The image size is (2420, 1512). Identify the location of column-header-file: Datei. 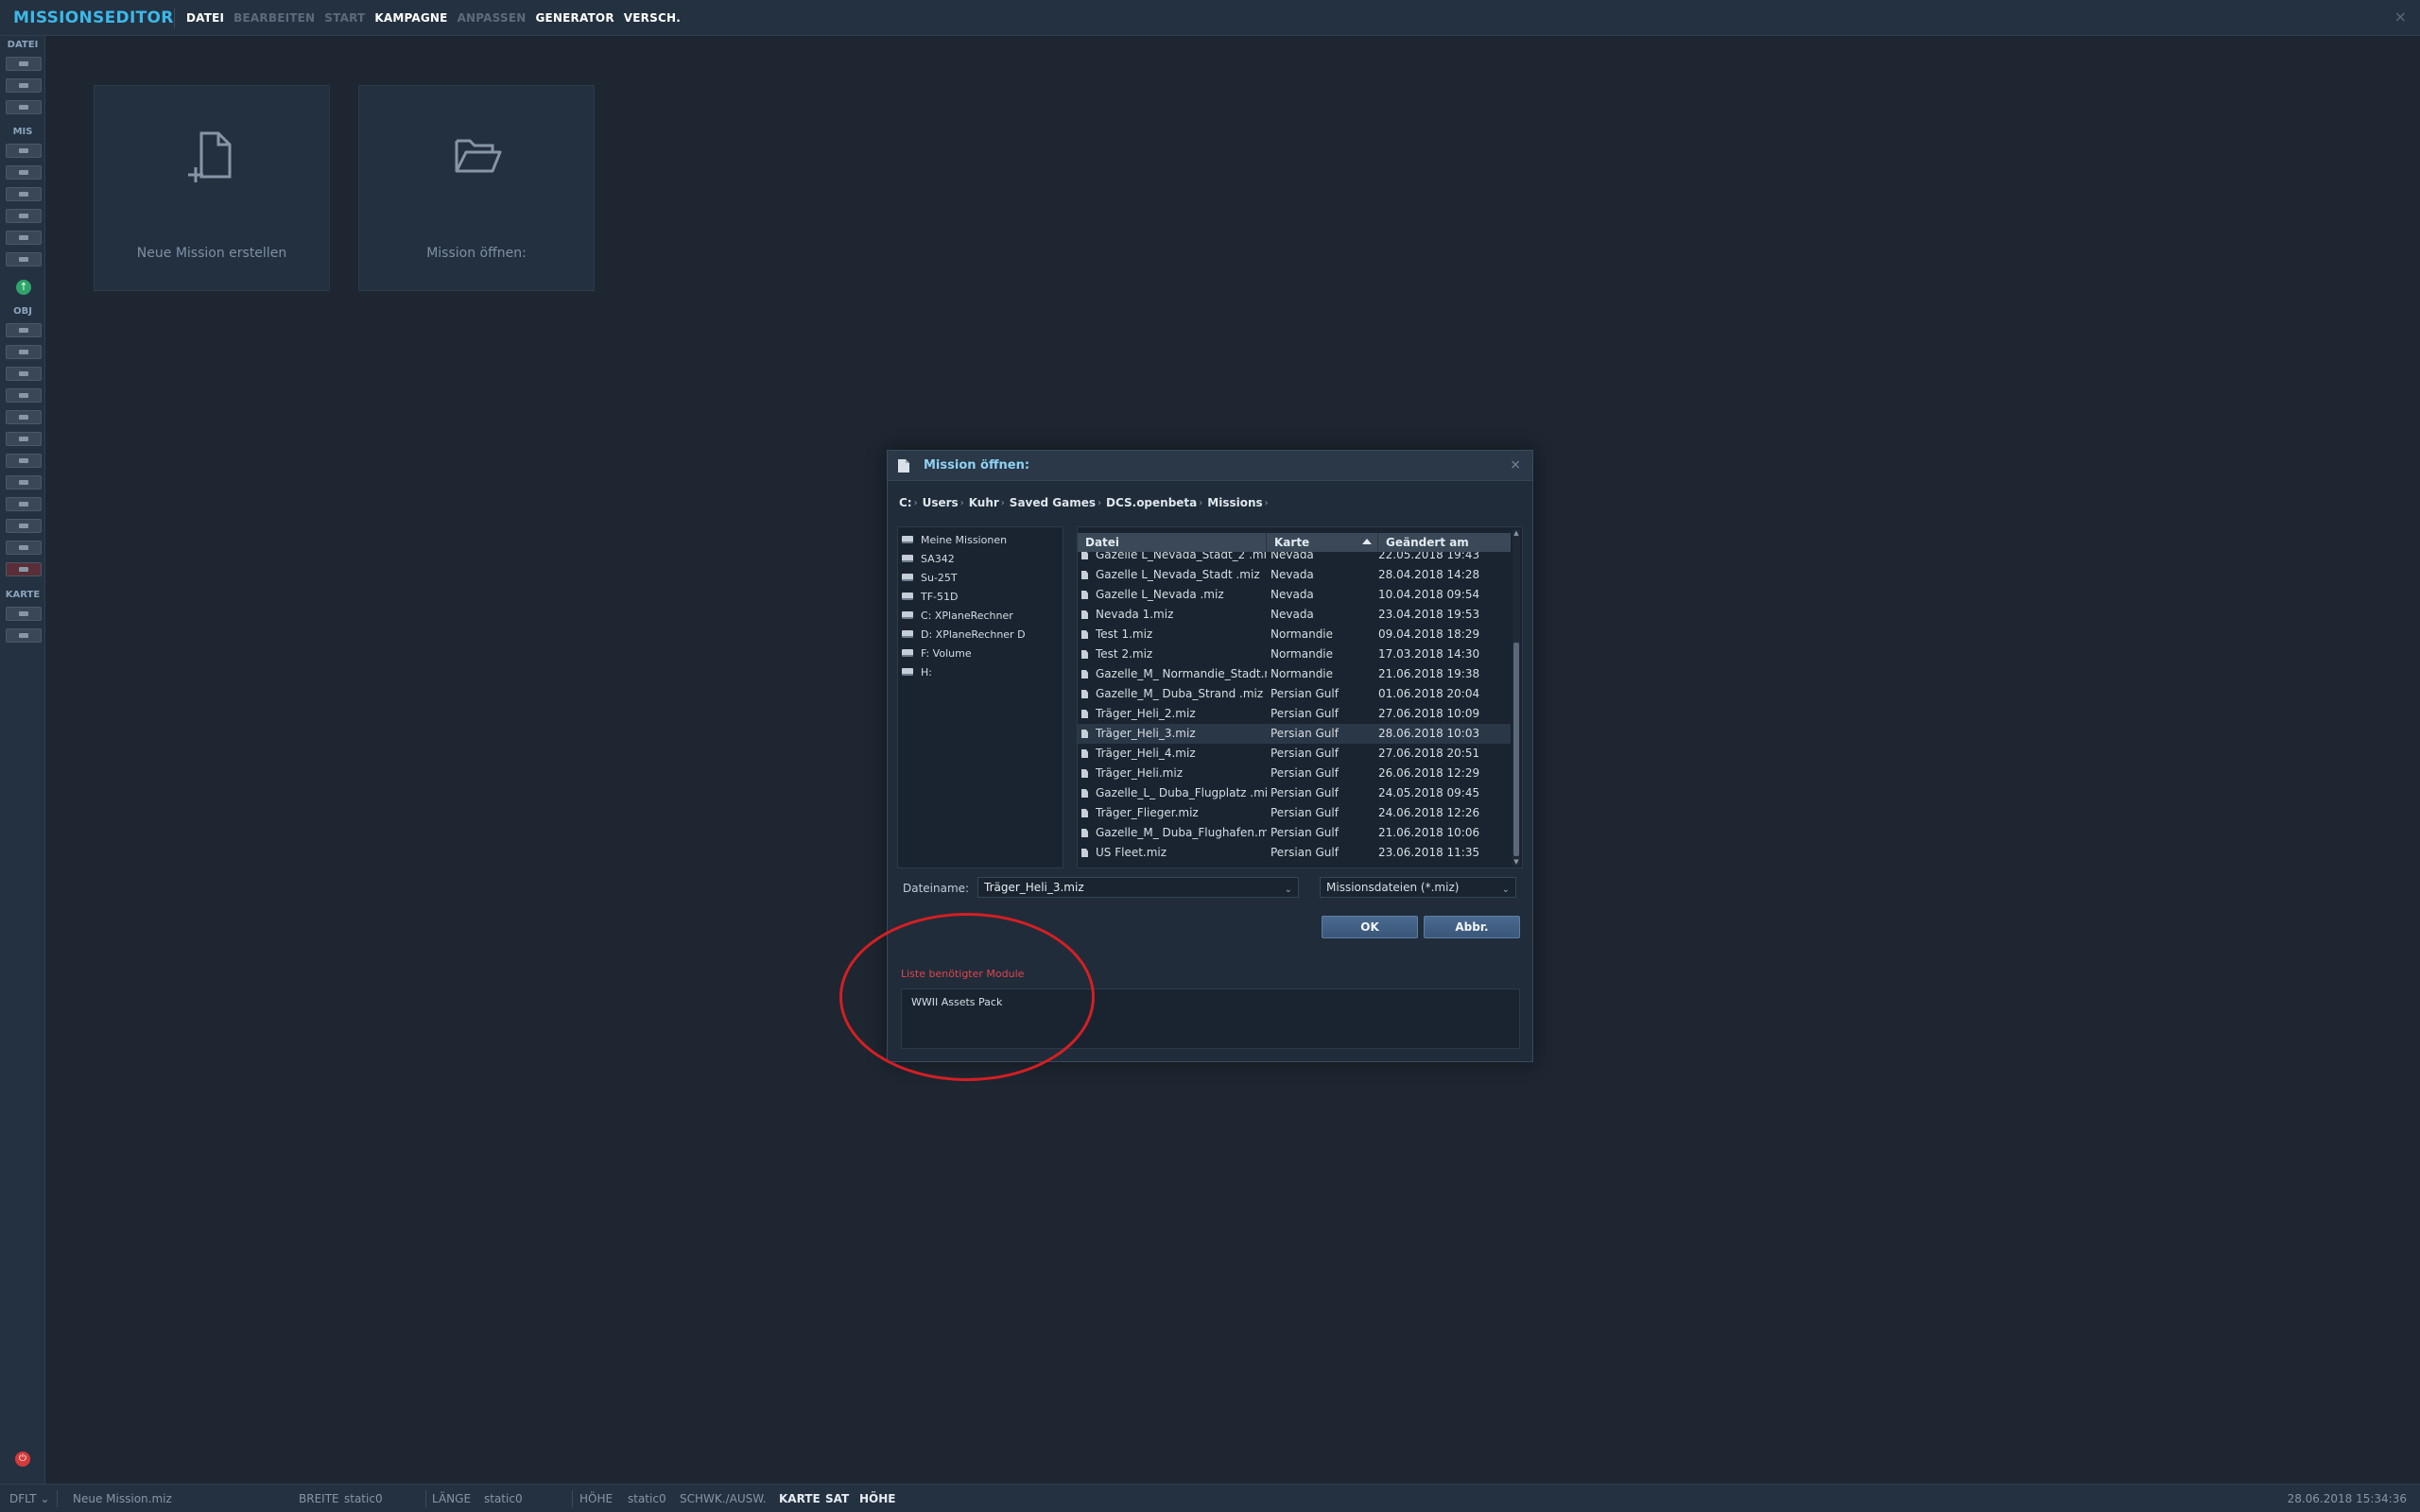
(1172, 542).